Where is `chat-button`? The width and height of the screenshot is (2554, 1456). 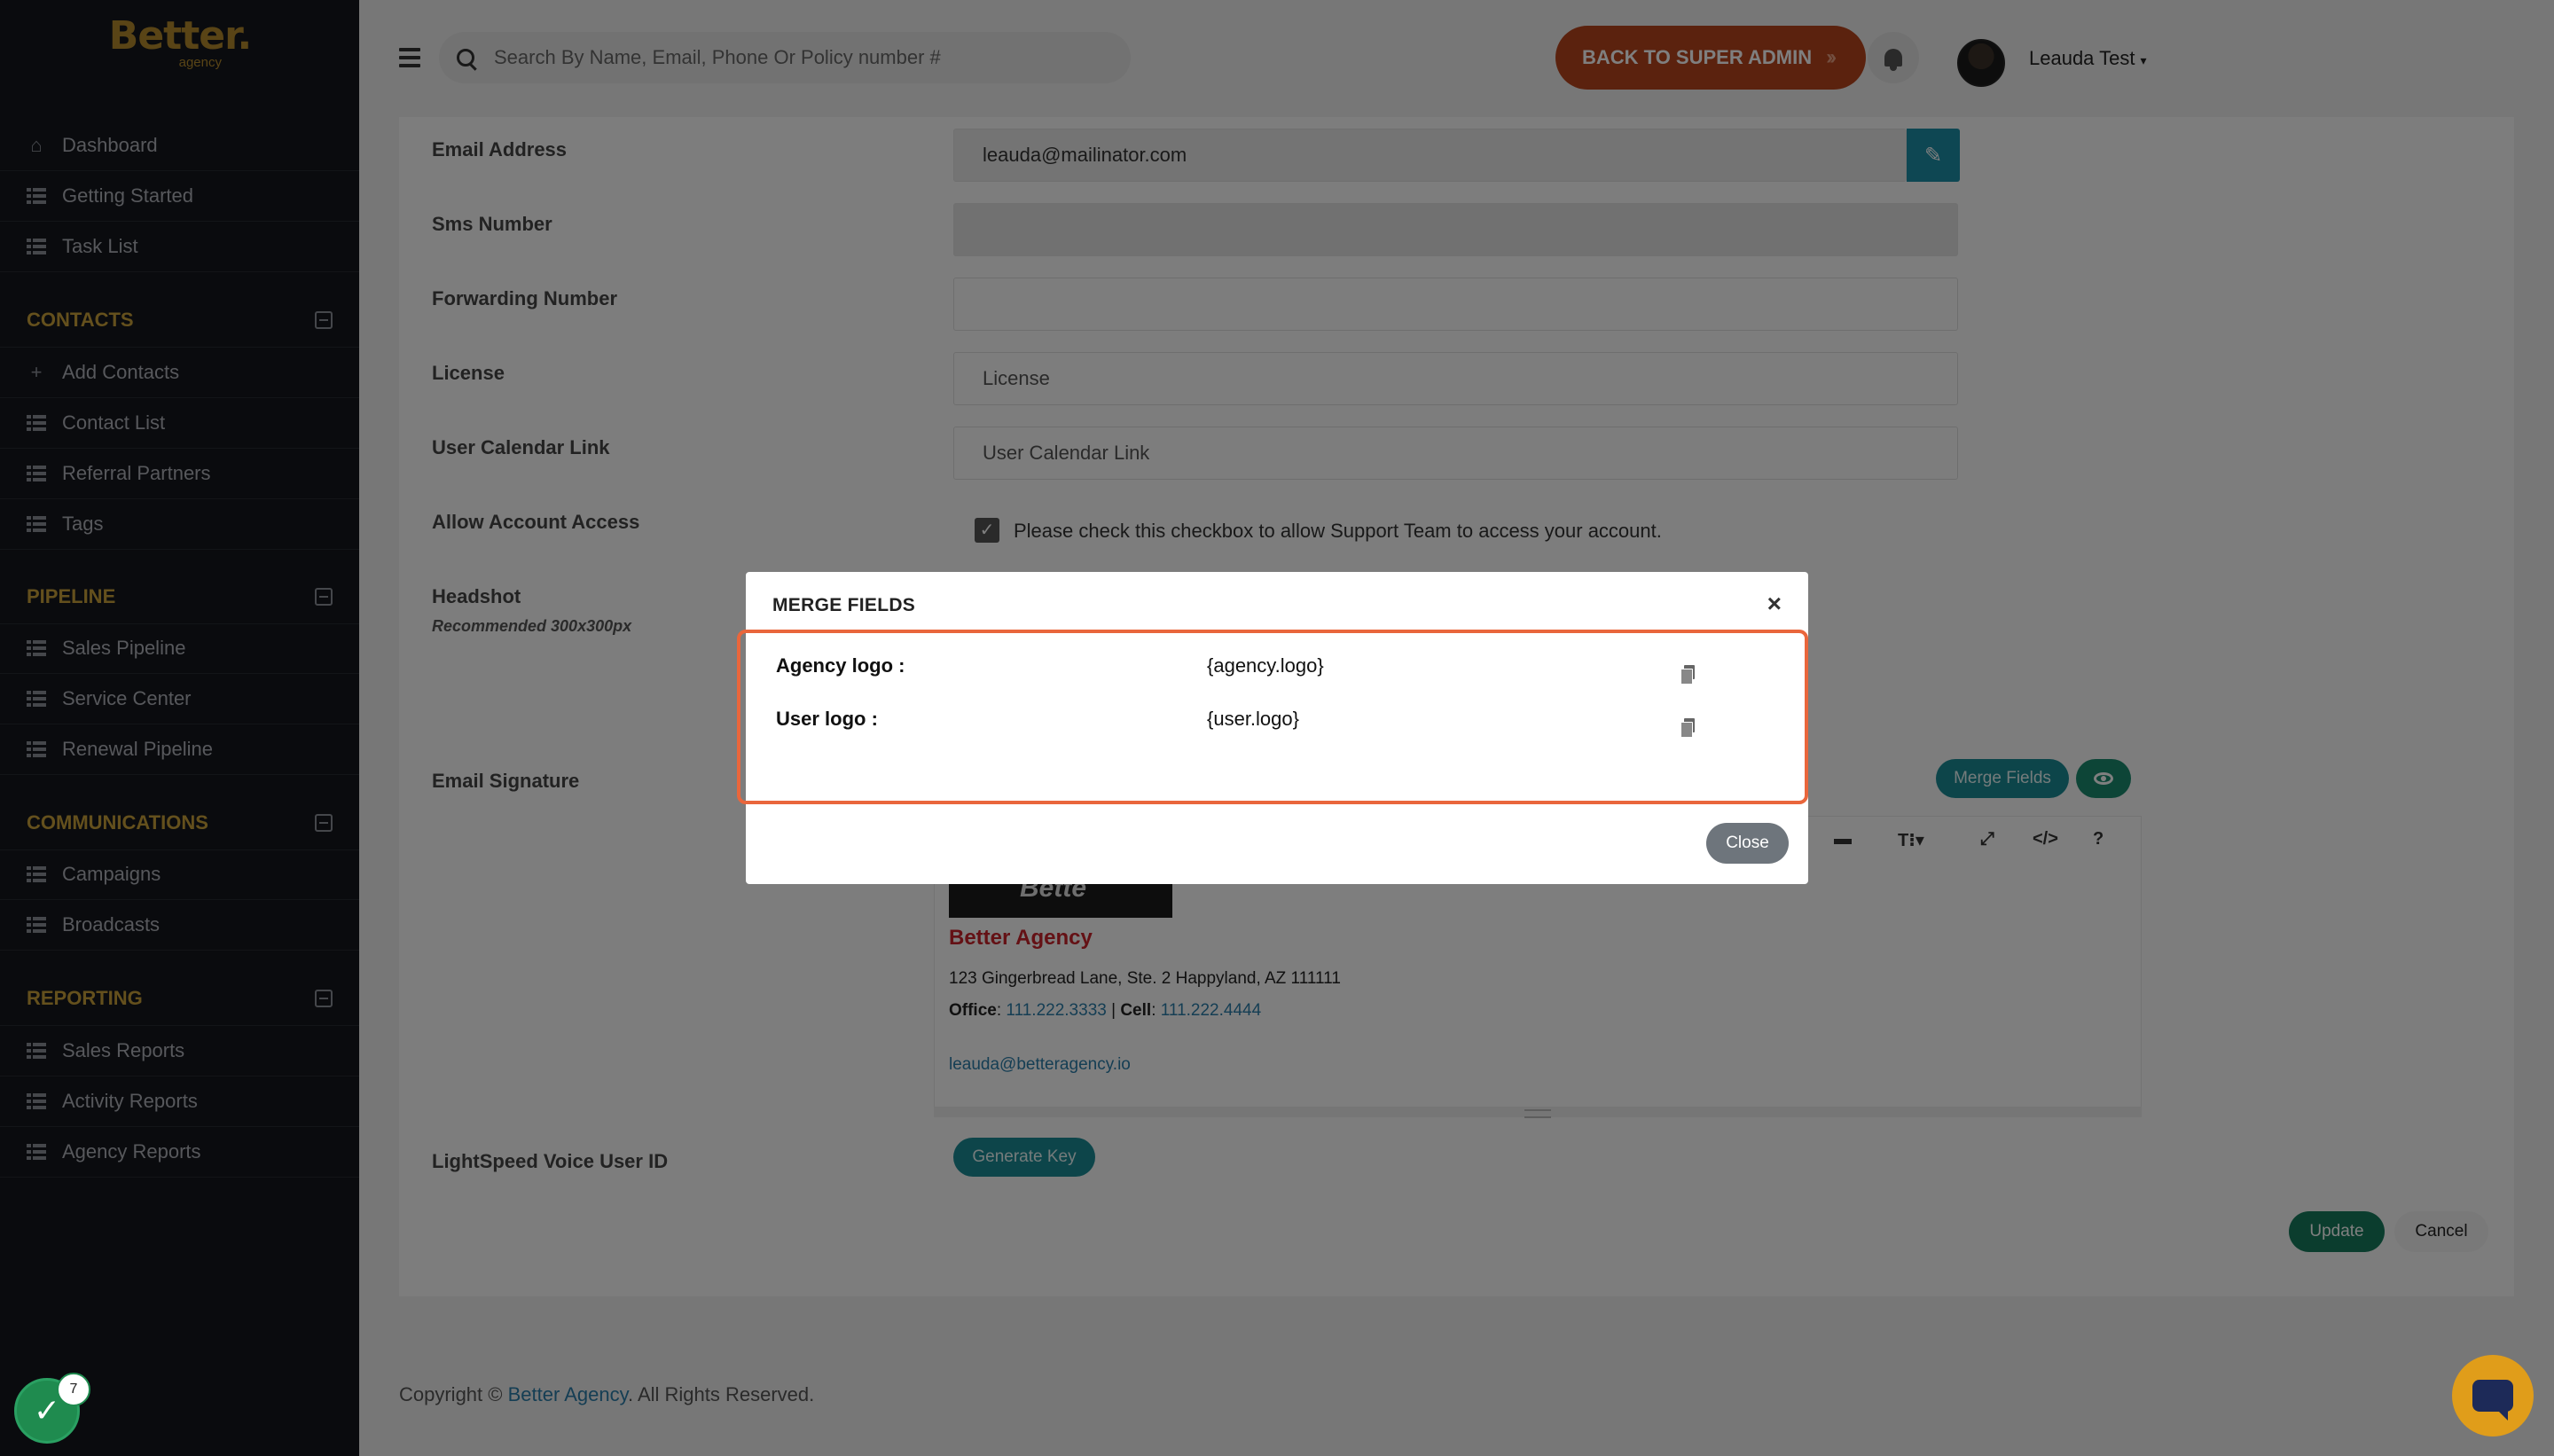
chat-button is located at coordinates (2493, 1395).